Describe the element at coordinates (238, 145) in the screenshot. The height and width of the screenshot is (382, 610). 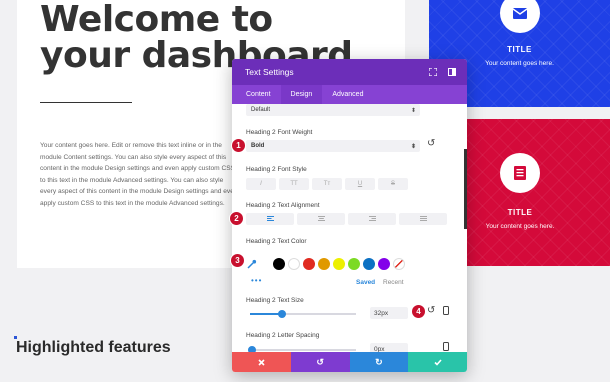
I see `step-badge: 1` at that location.